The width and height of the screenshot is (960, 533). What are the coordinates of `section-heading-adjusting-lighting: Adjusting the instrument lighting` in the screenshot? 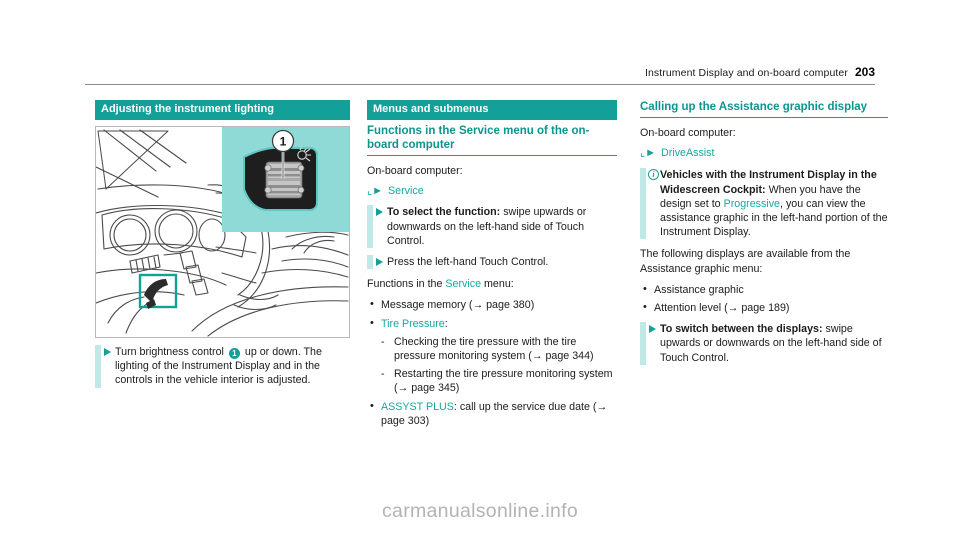 It's located at (222, 110).